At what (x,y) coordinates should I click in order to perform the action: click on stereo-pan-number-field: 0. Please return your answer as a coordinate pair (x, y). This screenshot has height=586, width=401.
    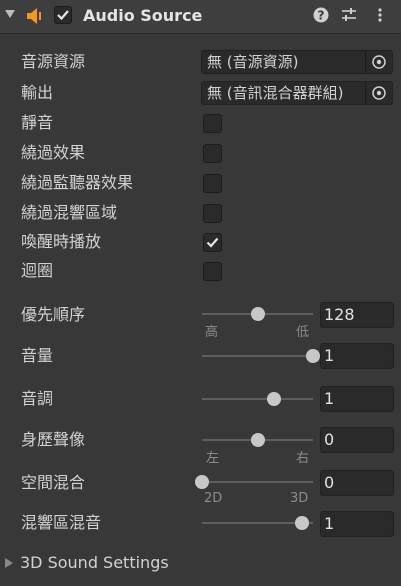
    Looking at the image, I should click on (357, 440).